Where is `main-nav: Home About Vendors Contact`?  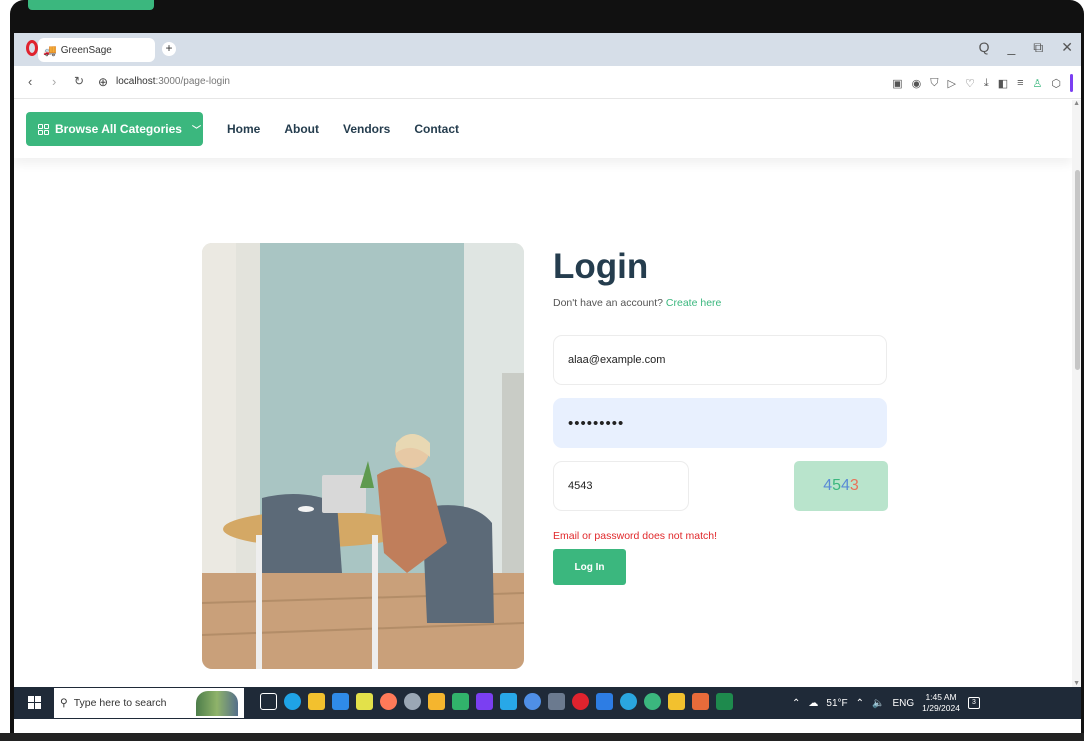 main-nav: Home About Vendors Contact is located at coordinates (343, 129).